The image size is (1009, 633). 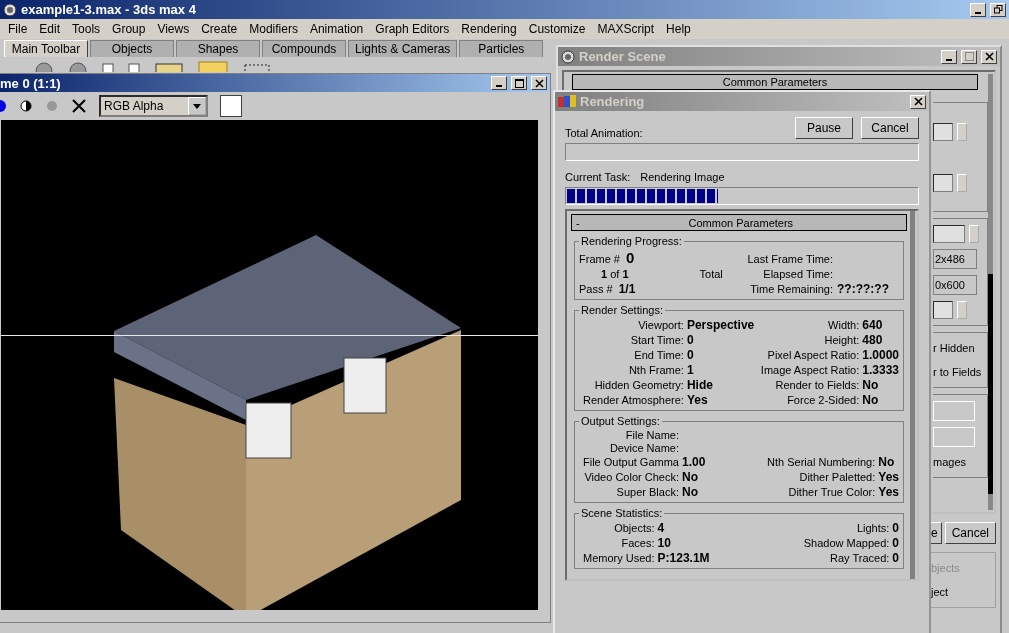 What do you see at coordinates (658, 355) in the screenshot?
I see `field-label: End Time:` at bounding box center [658, 355].